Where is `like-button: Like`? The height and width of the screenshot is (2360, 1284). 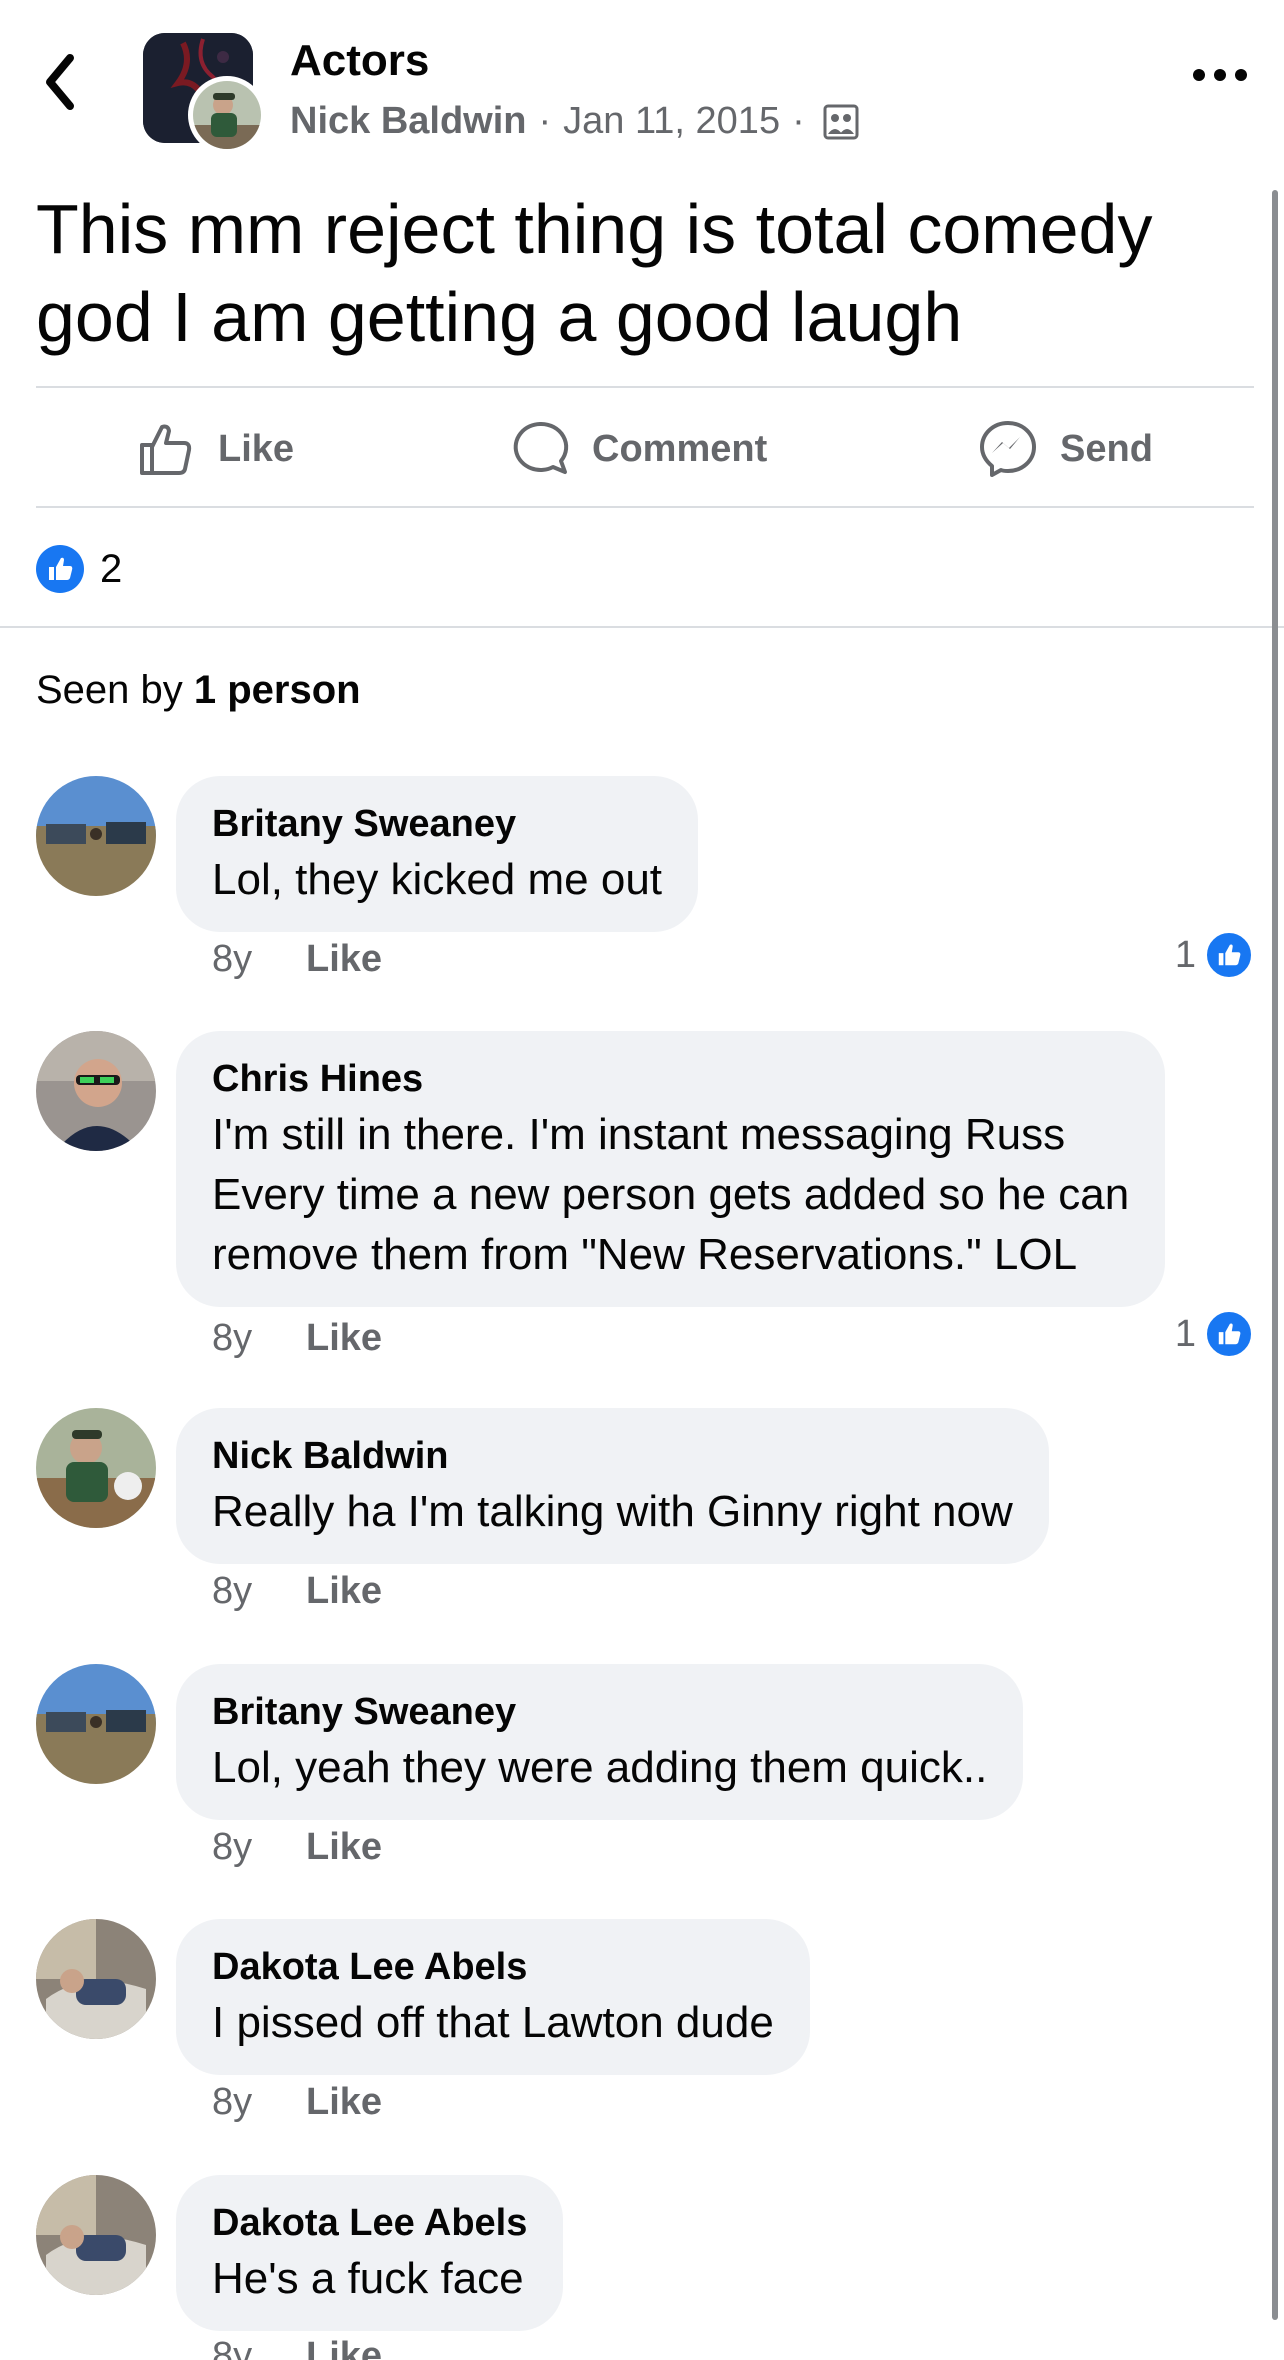 like-button: Like is located at coordinates (215, 449).